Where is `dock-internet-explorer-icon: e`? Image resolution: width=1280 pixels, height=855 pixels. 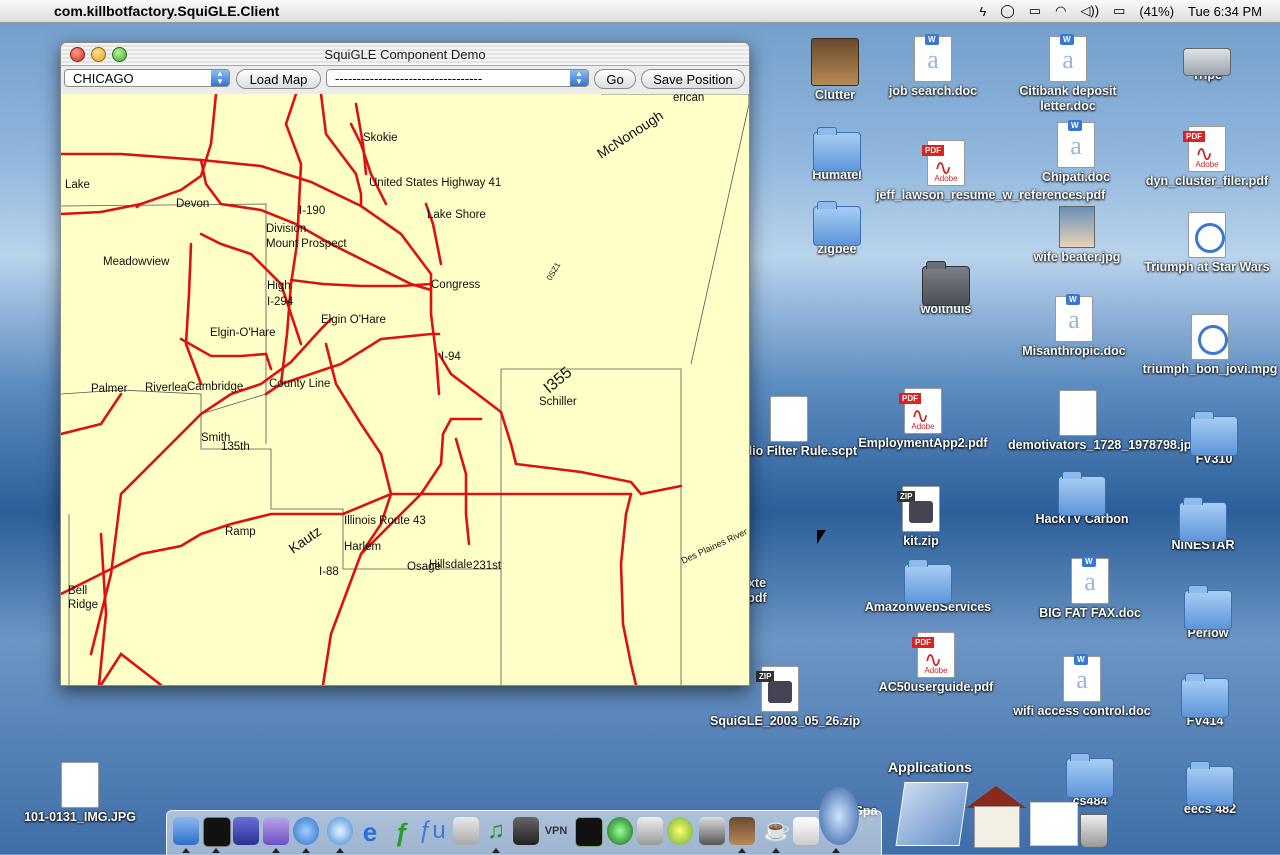 dock-internet-explorer-icon: e is located at coordinates (370, 832).